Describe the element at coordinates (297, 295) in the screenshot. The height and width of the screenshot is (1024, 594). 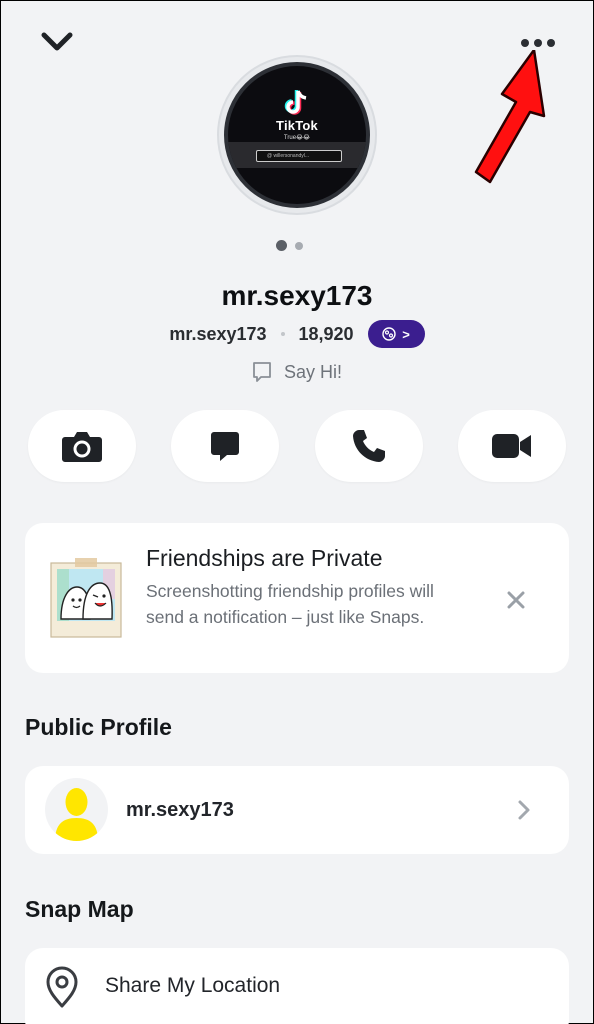
I see `display-name: mr.sexy173` at that location.